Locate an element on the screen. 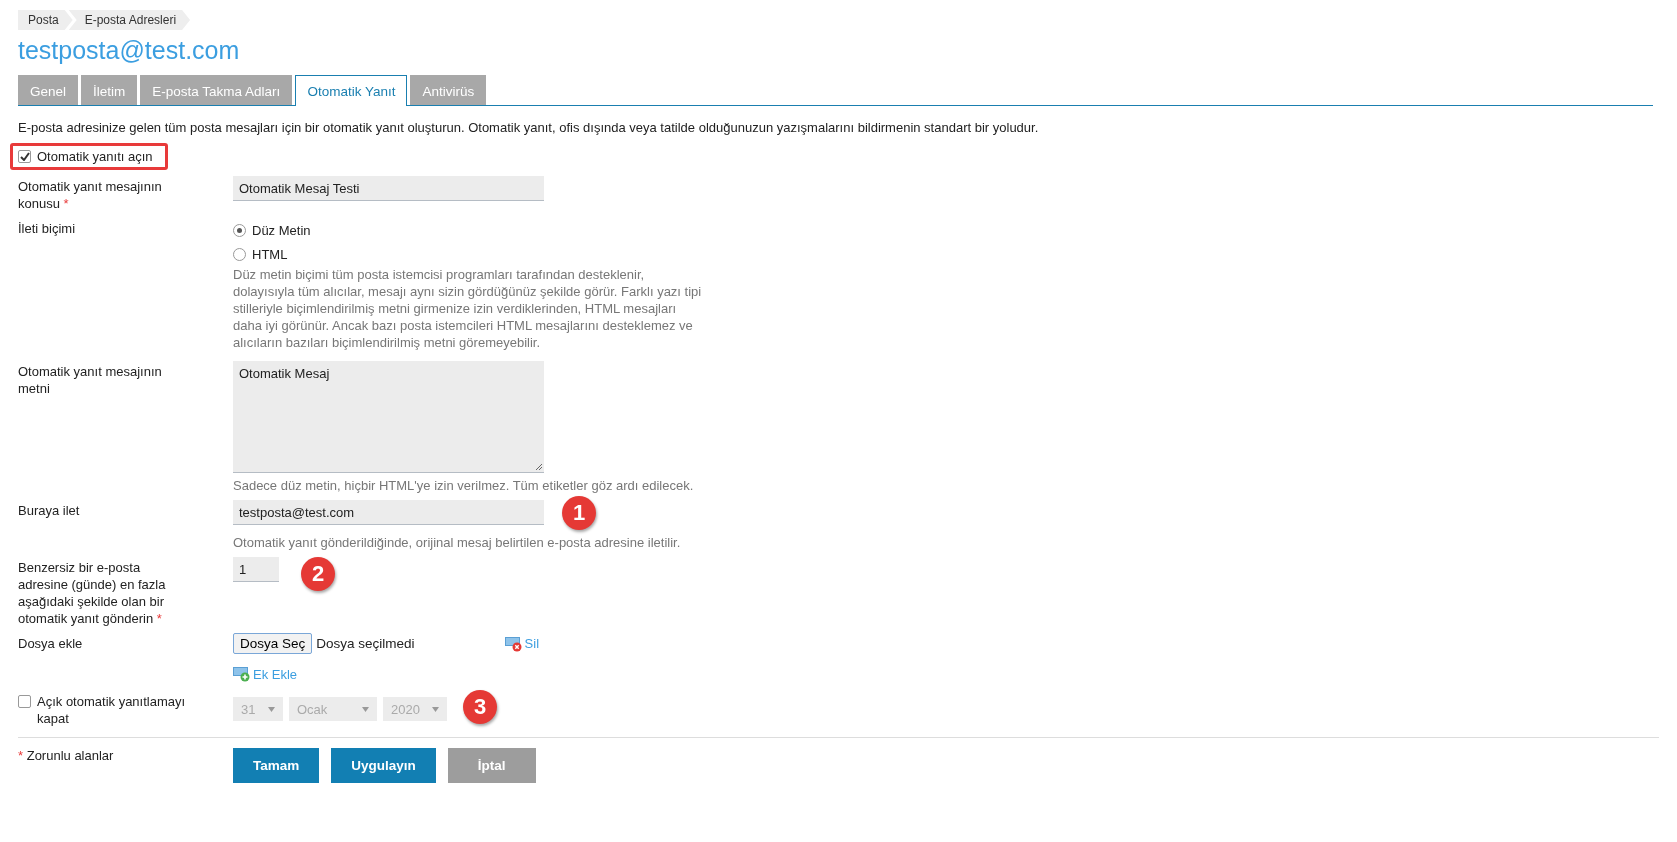  choose-file-button: Dosya Seç is located at coordinates (273, 643).